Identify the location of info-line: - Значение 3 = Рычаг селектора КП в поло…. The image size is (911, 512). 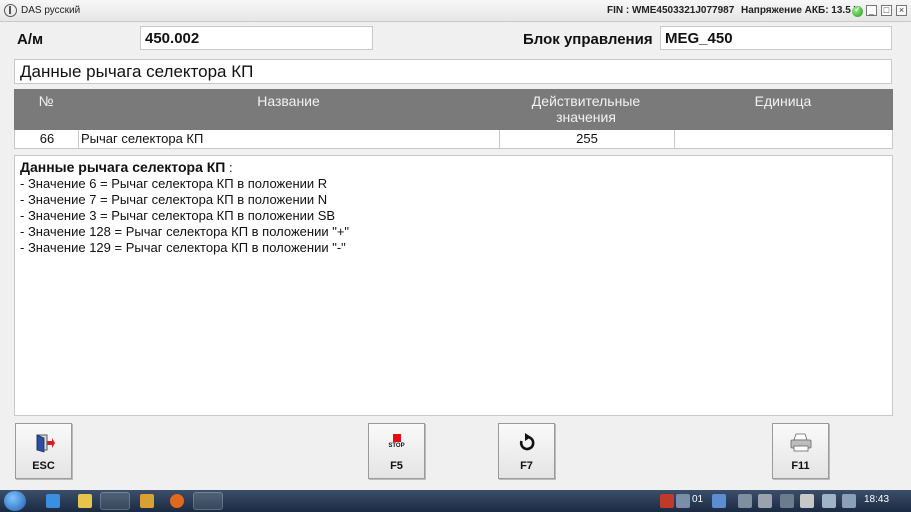
(178, 215).